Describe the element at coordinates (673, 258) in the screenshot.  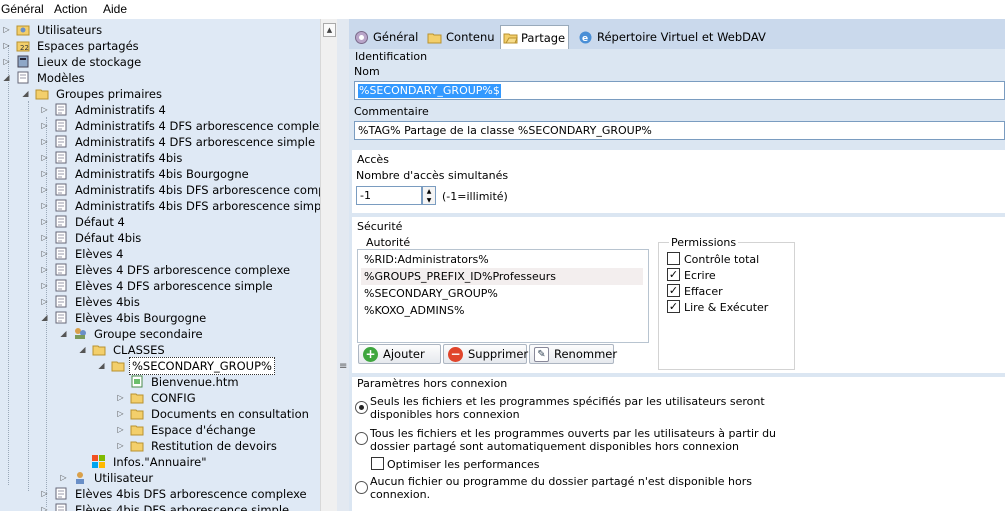
I see `permission-checkbox` at that location.